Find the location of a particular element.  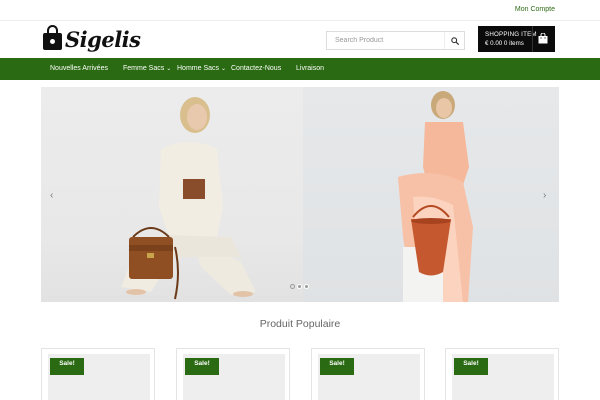

handbag-logo-icon is located at coordinates (52, 37).